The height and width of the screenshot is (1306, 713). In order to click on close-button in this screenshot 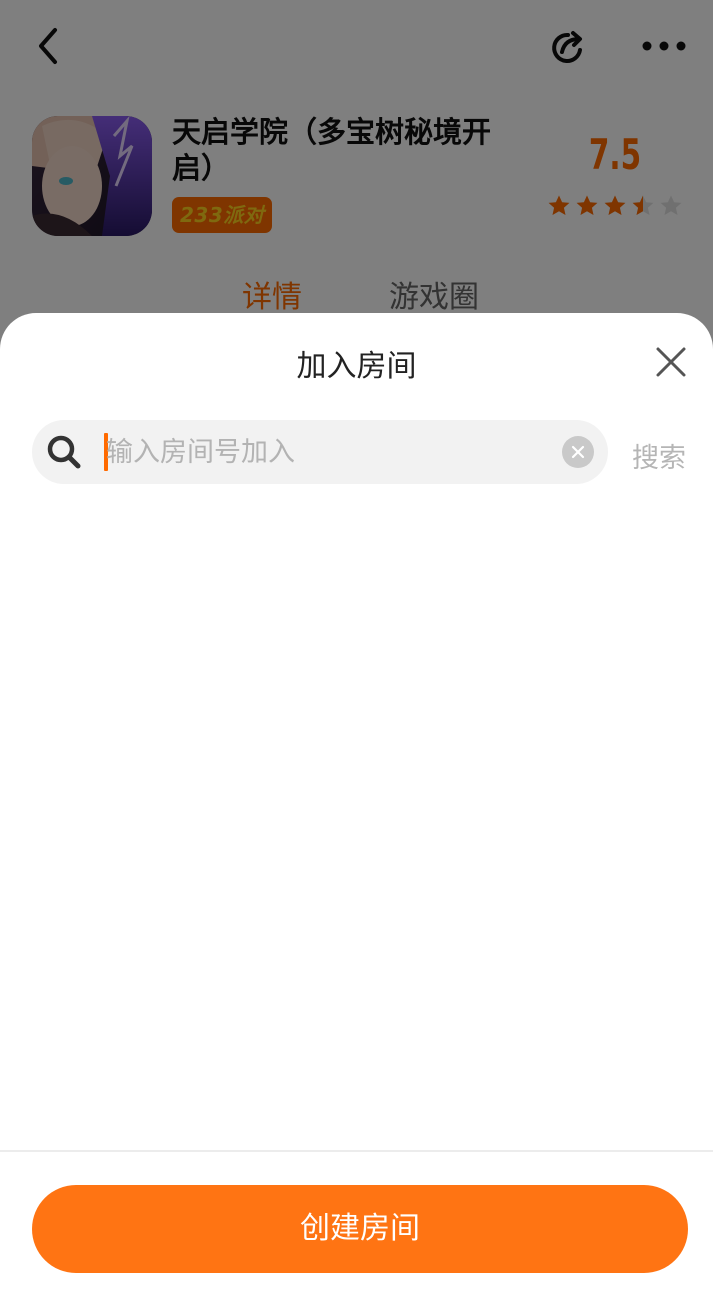, I will do `click(671, 362)`.